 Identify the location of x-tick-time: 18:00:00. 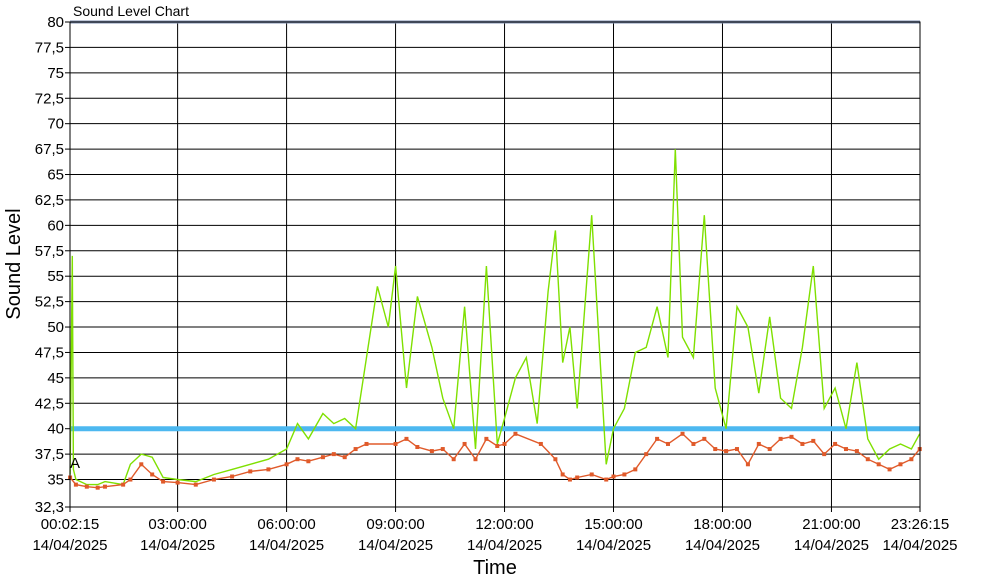
(722, 524).